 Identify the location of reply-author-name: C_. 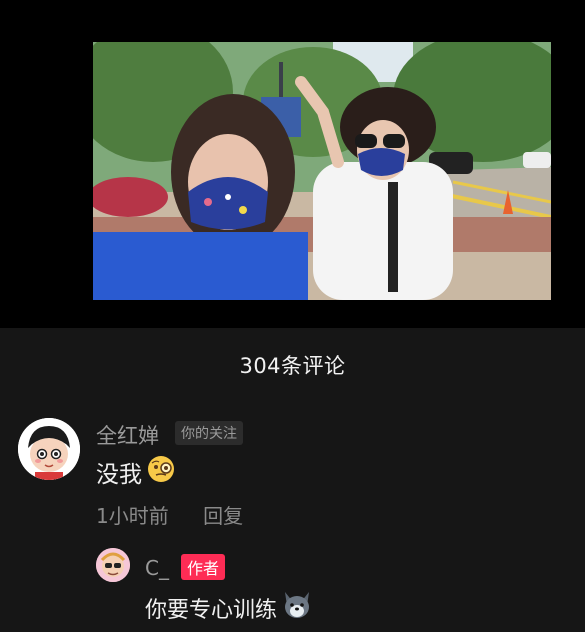
(157, 568).